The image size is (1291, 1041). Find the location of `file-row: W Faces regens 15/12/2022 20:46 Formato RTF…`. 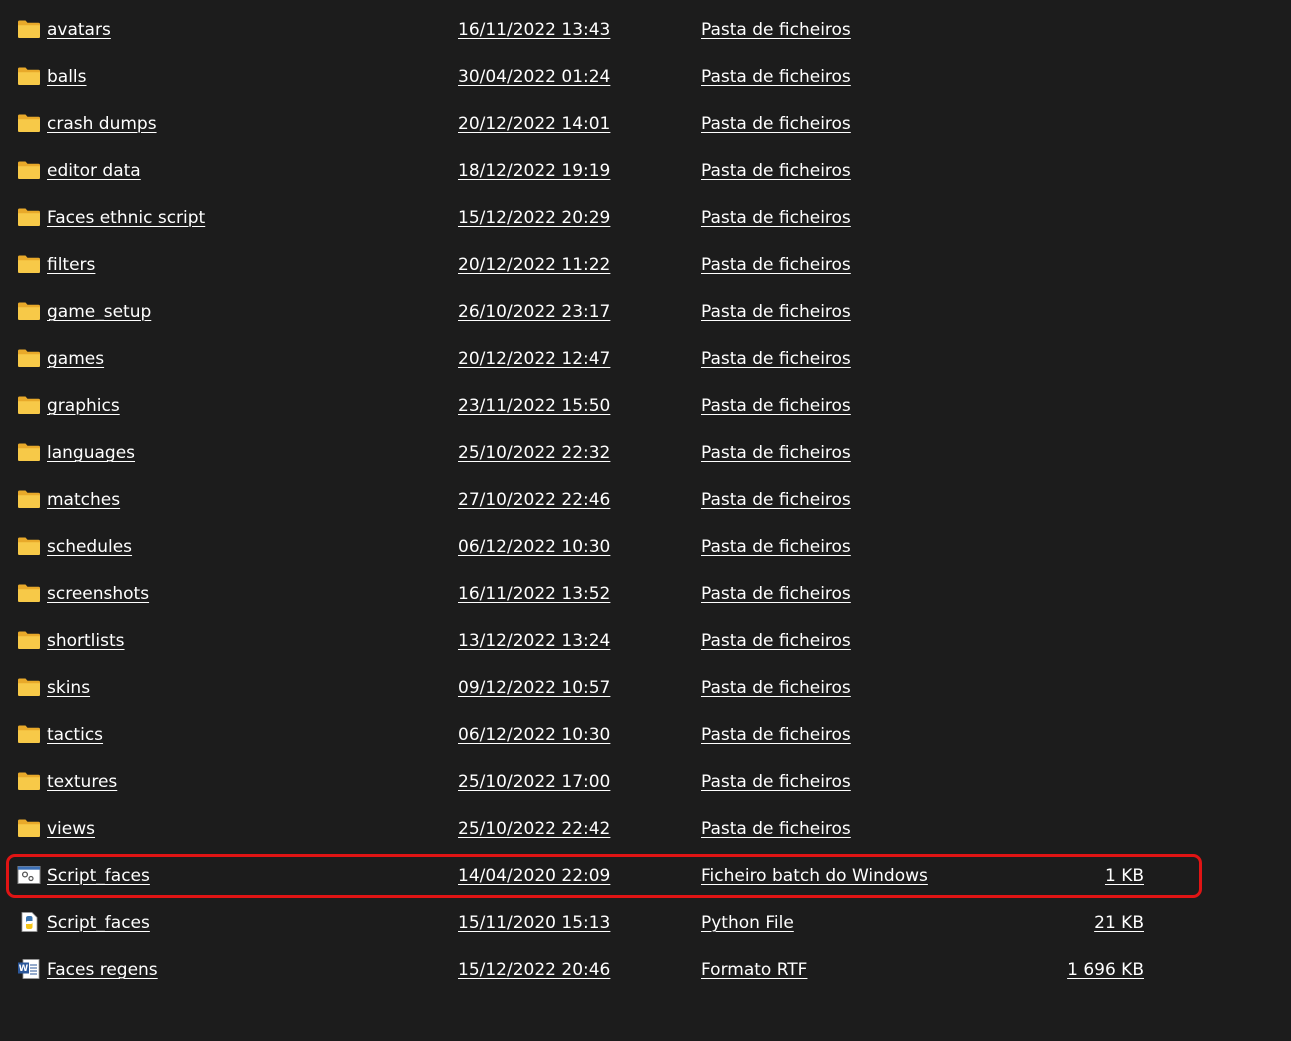

file-row: W Faces regens 15/12/2022 20:46 Formato RTF… is located at coordinates (645, 970).